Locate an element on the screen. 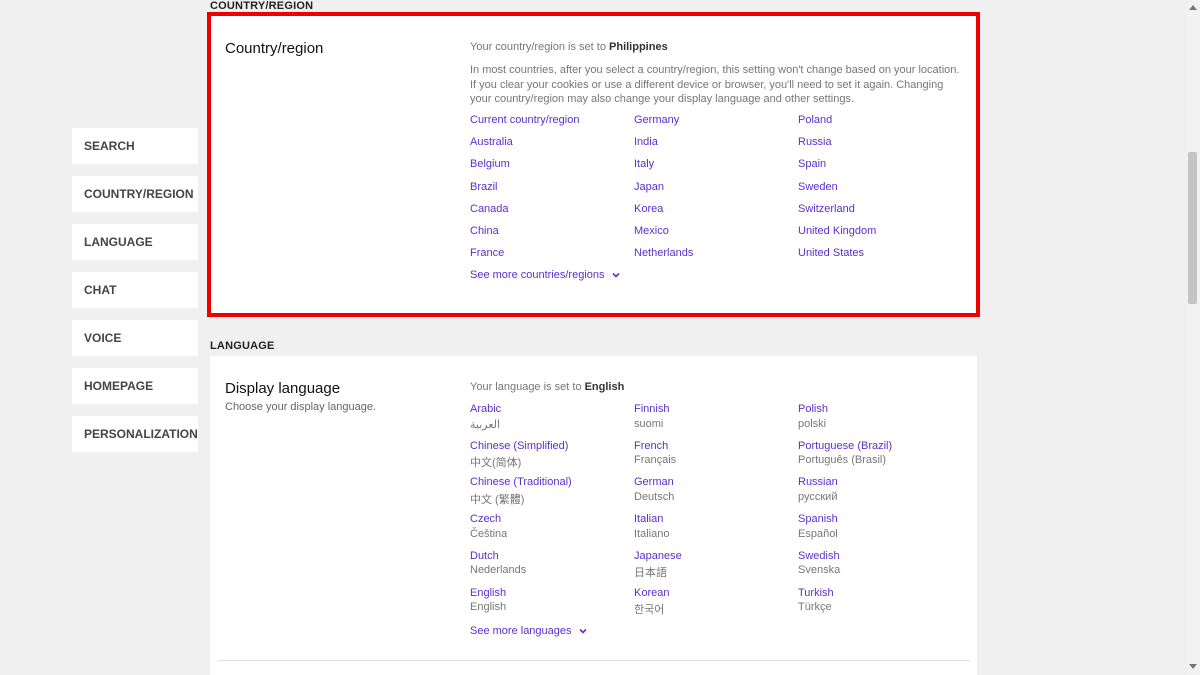 The width and height of the screenshot is (1200, 675). nav-item-voice: VOICE is located at coordinates (135, 338).